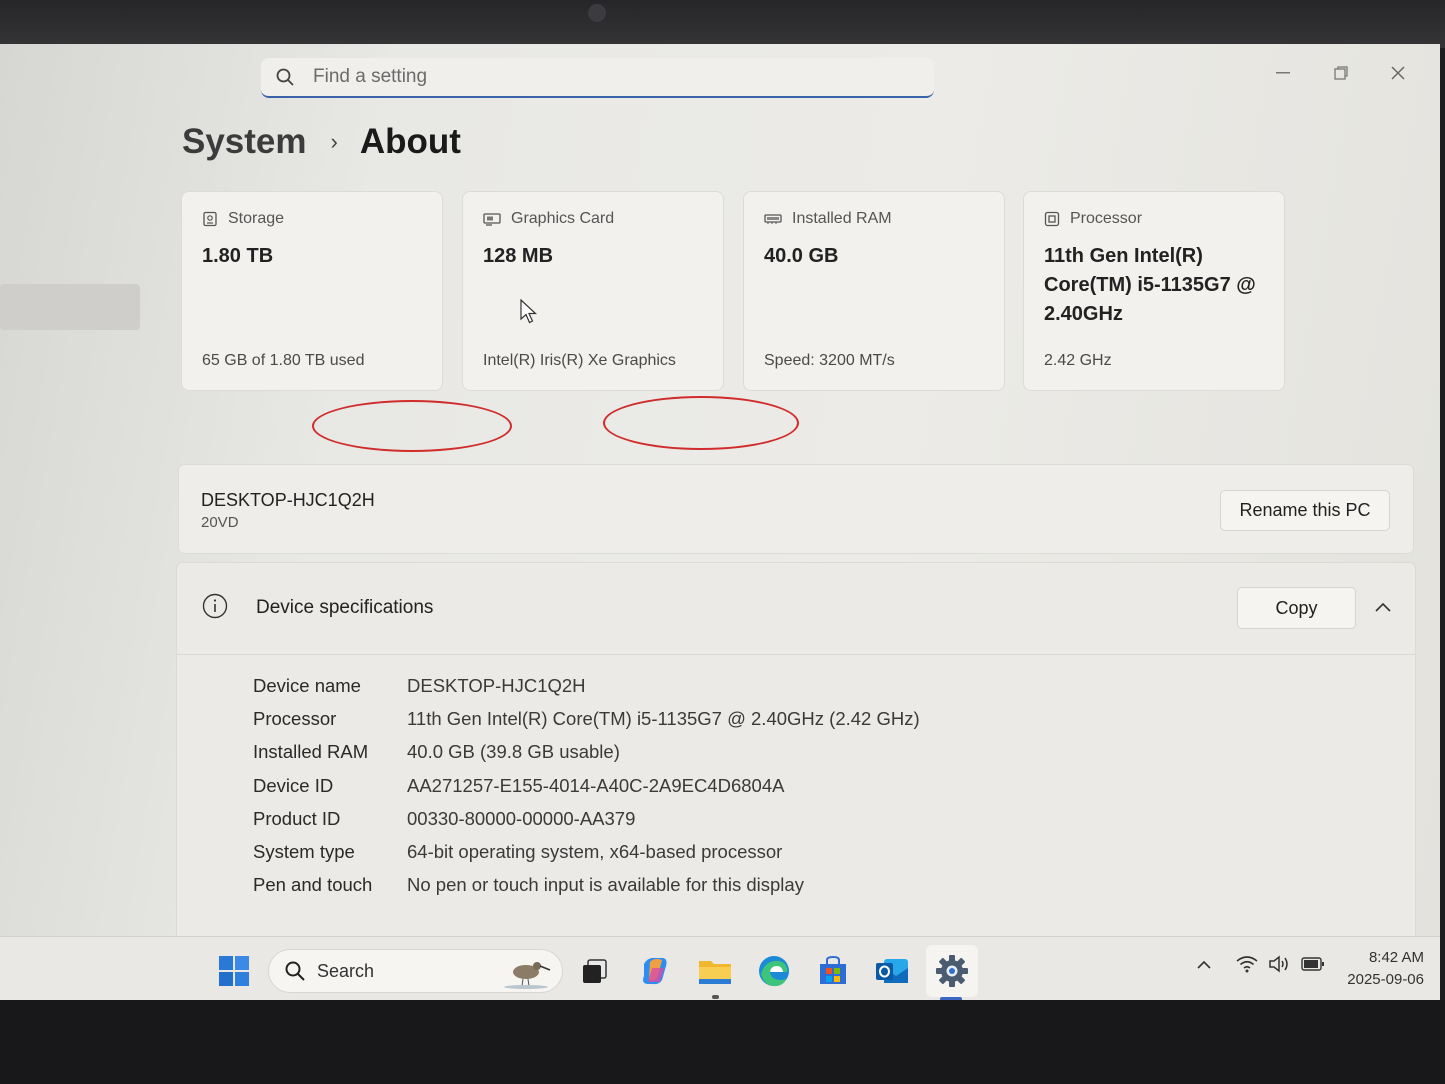 The width and height of the screenshot is (1445, 1084). What do you see at coordinates (722, 1042) in the screenshot?
I see `laptop-bezel-bottom` at bounding box center [722, 1042].